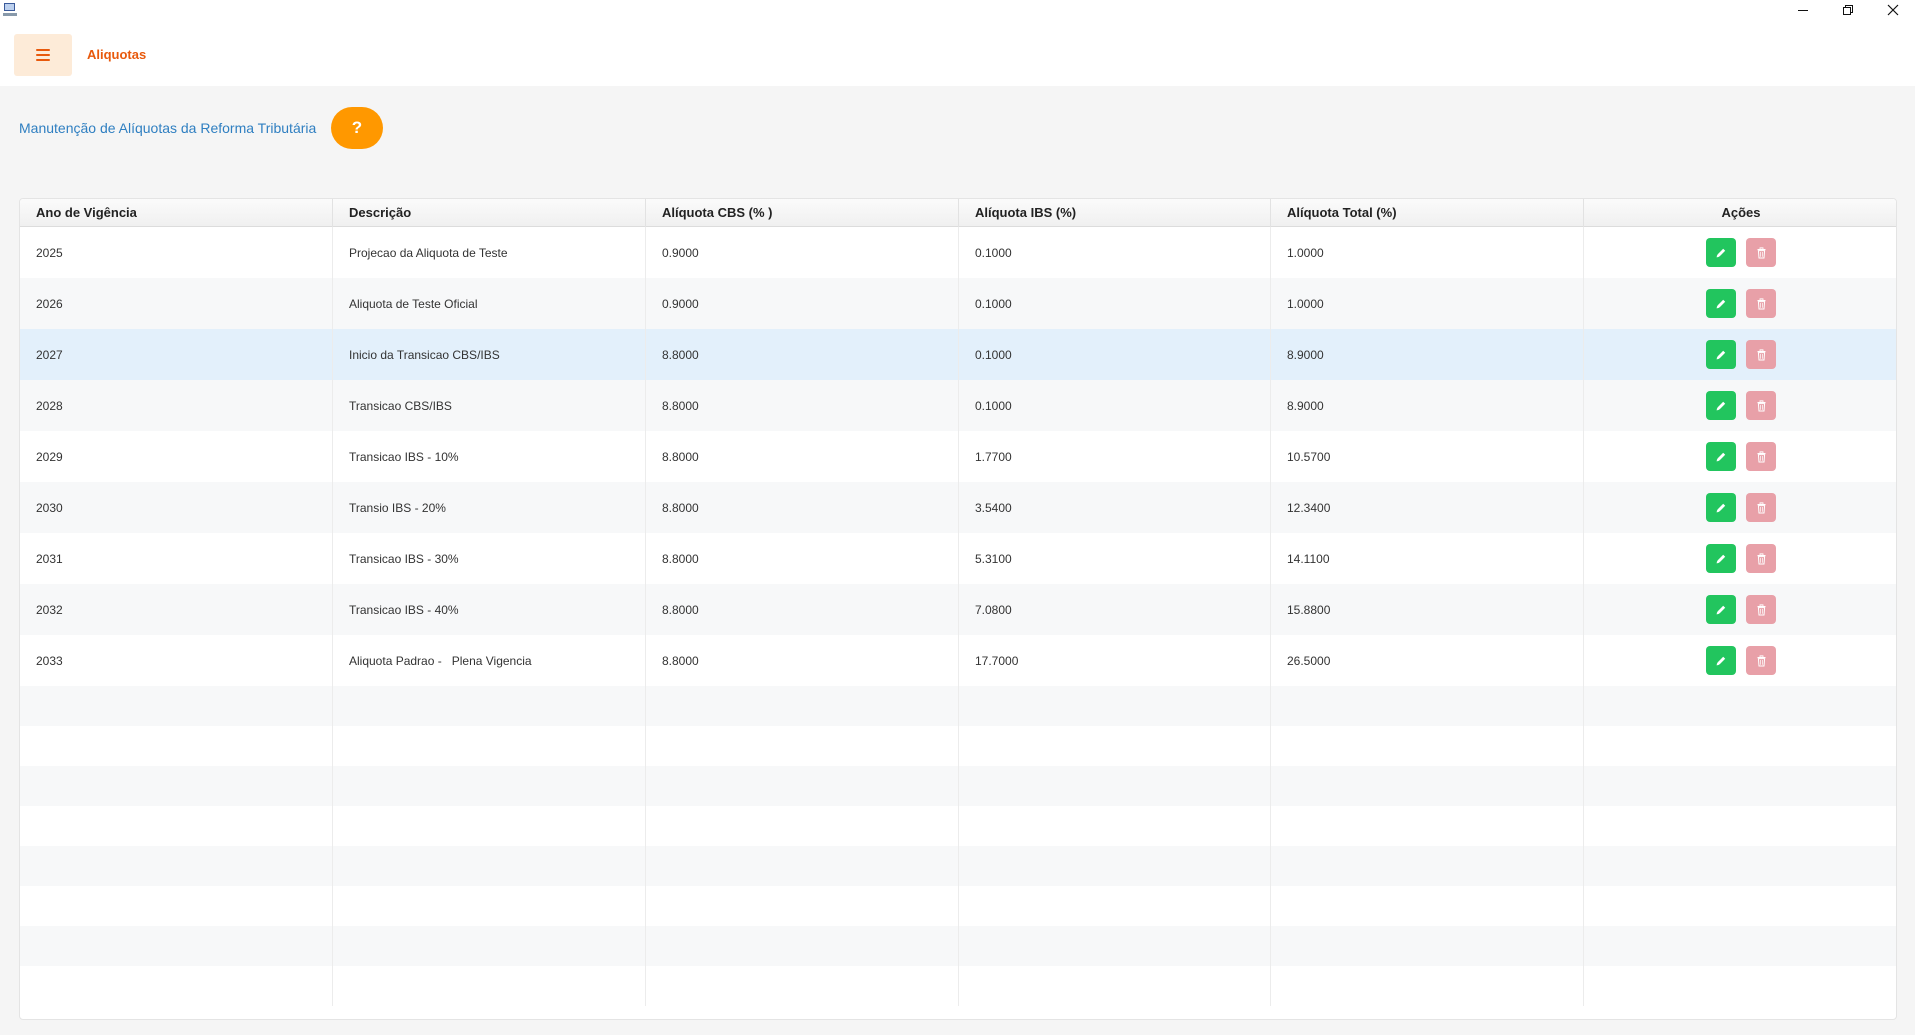 The height and width of the screenshot is (1035, 1915). I want to click on cell-descricao: Transicao IBS - 40%, so click(489, 609).